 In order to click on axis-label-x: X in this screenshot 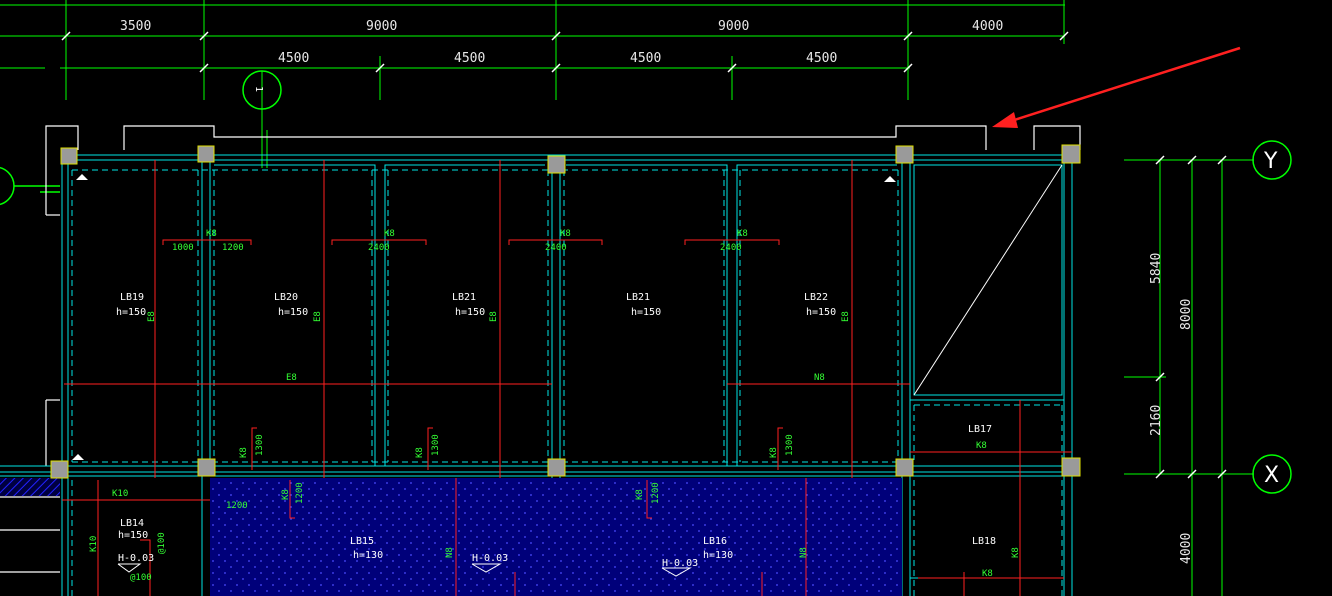, I will do `click(1271, 475)`.